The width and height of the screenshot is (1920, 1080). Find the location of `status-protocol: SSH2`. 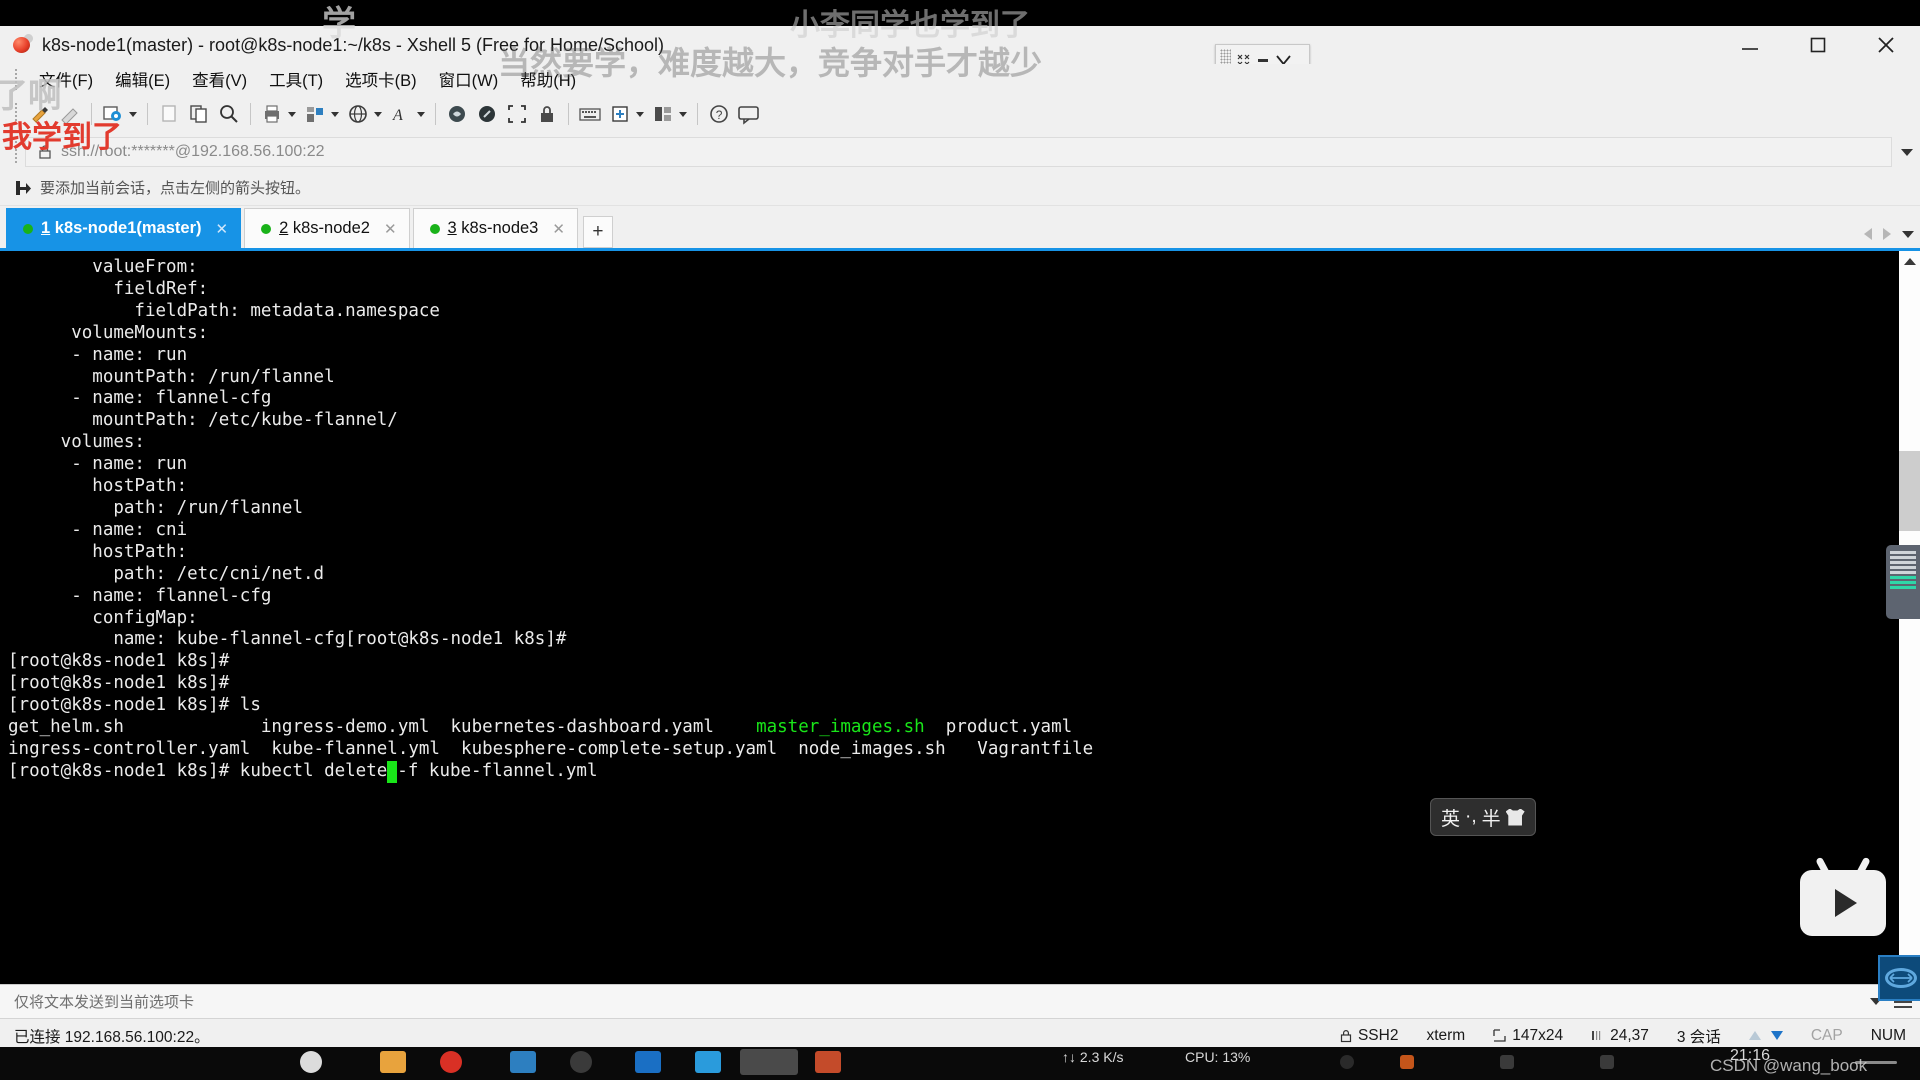

status-protocol: SSH2 is located at coordinates (1369, 1036).